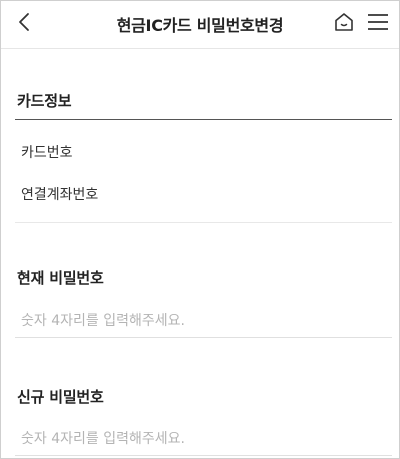 The height and width of the screenshot is (459, 400). I want to click on home-icon, so click(344, 24).